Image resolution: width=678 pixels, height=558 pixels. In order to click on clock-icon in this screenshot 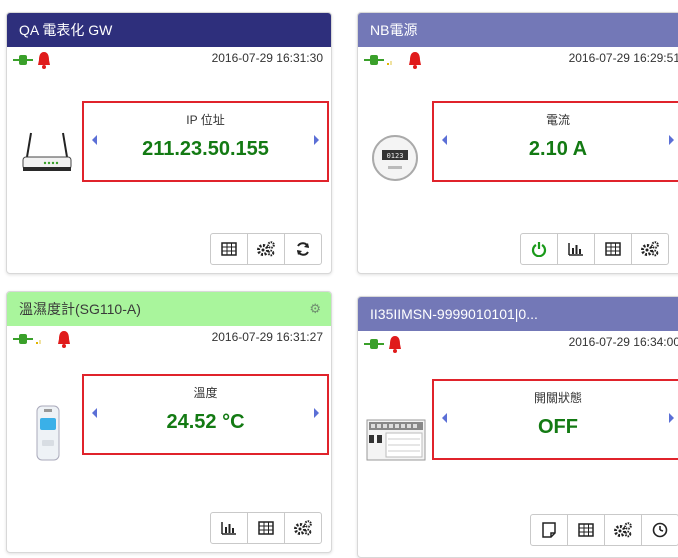, I will do `click(660, 530)`.